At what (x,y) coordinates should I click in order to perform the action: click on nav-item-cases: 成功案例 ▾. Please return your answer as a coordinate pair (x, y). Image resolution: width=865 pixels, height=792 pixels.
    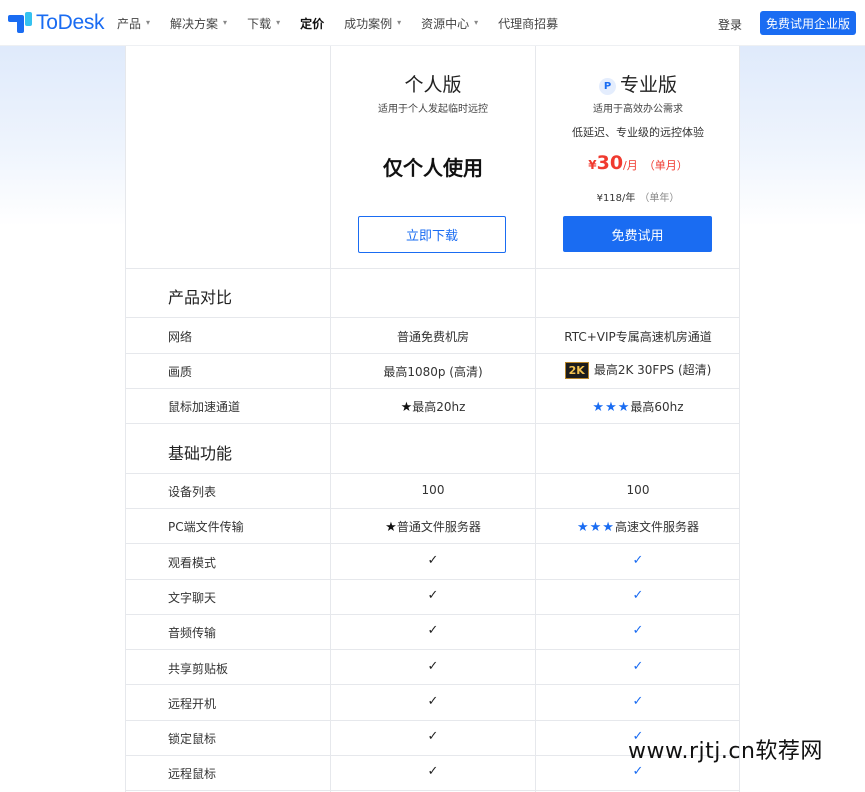
    Looking at the image, I should click on (372, 23).